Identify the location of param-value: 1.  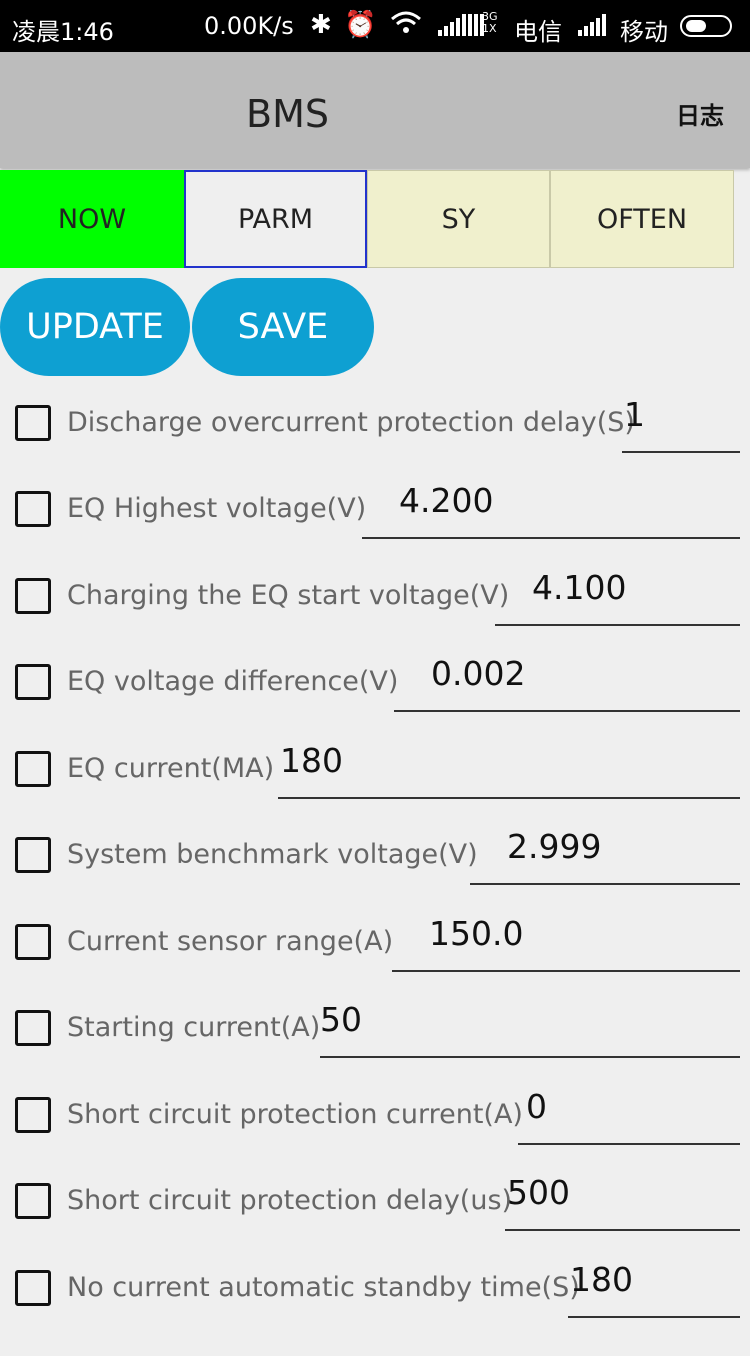
(634, 414).